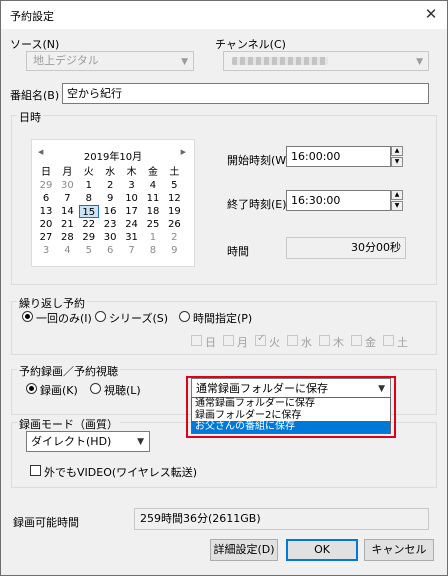 Image resolution: width=448 pixels, height=576 pixels. Describe the element at coordinates (370, 342) in the screenshot. I see `weekday-label: 金` at that location.